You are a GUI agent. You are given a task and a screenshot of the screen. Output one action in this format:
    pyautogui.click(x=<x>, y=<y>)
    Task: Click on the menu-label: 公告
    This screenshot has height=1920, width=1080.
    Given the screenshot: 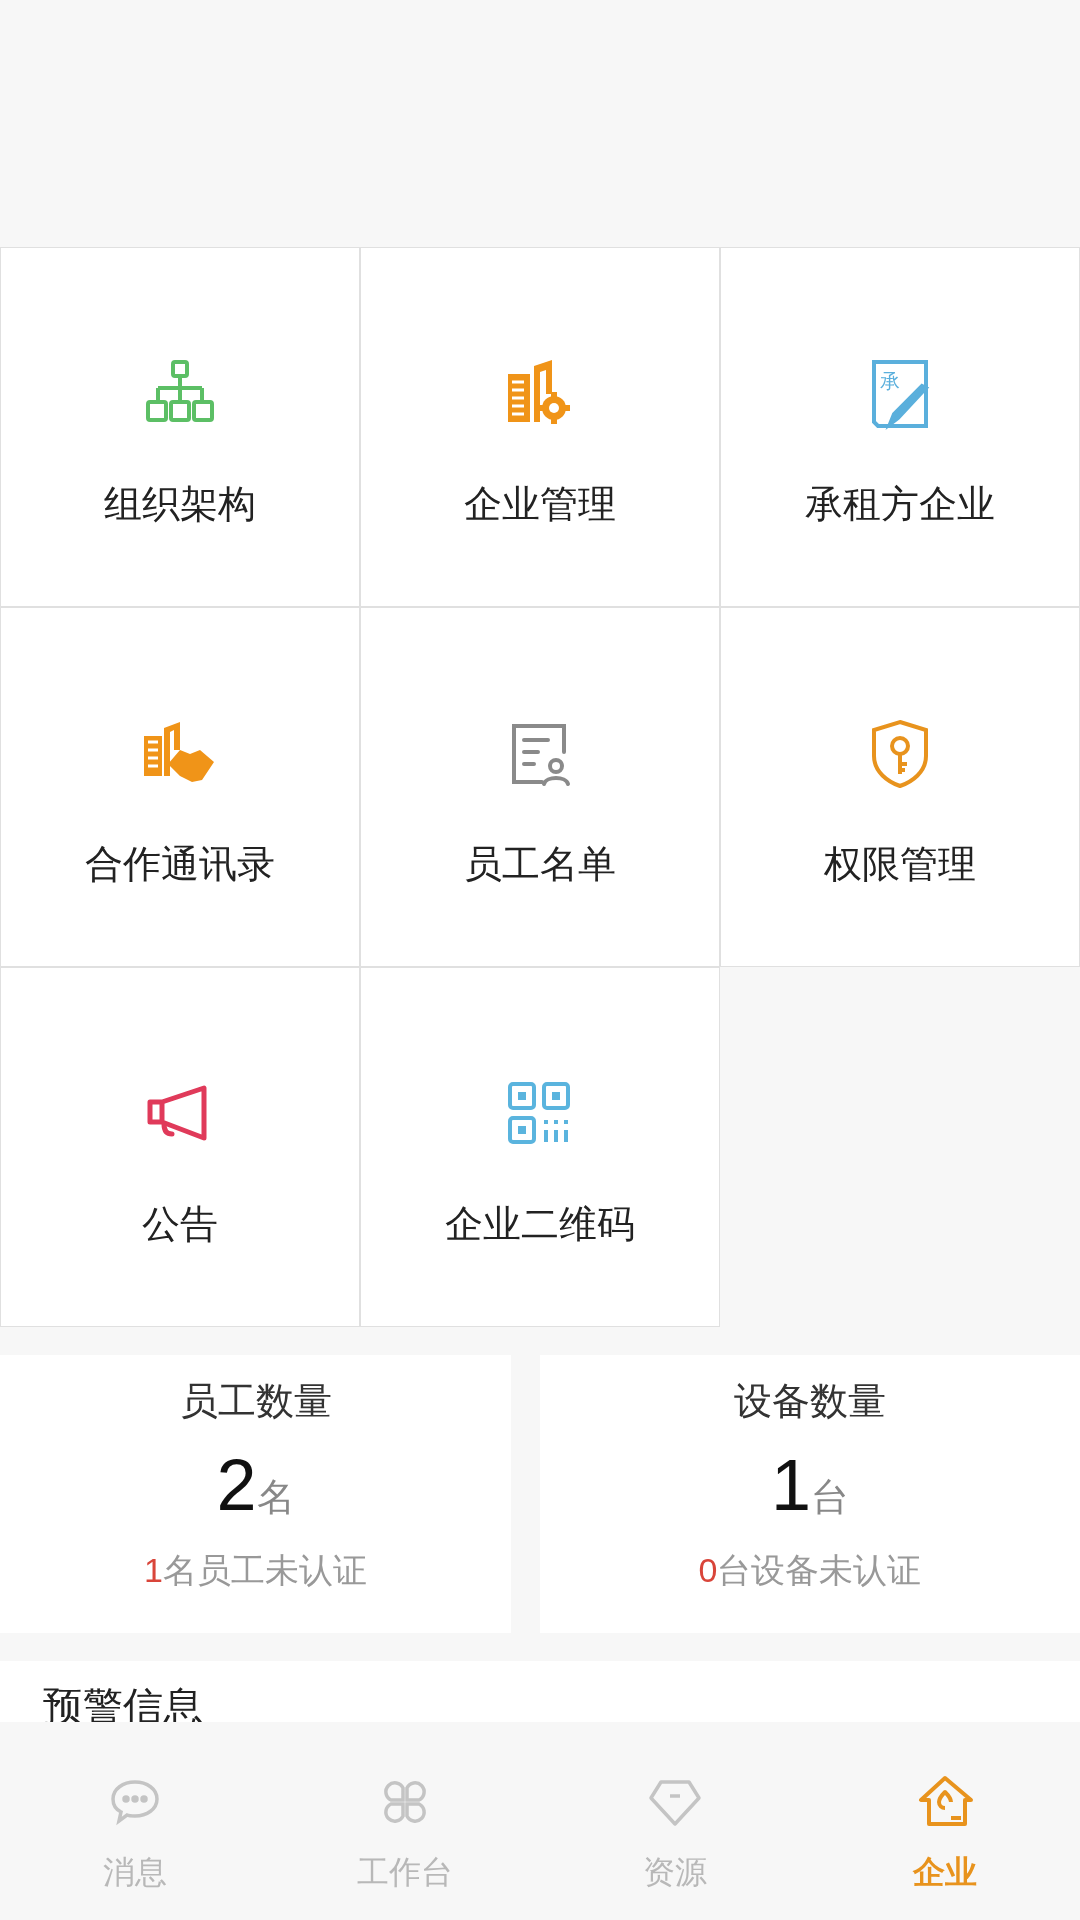 What is the action you would take?
    pyautogui.click(x=180, y=1224)
    